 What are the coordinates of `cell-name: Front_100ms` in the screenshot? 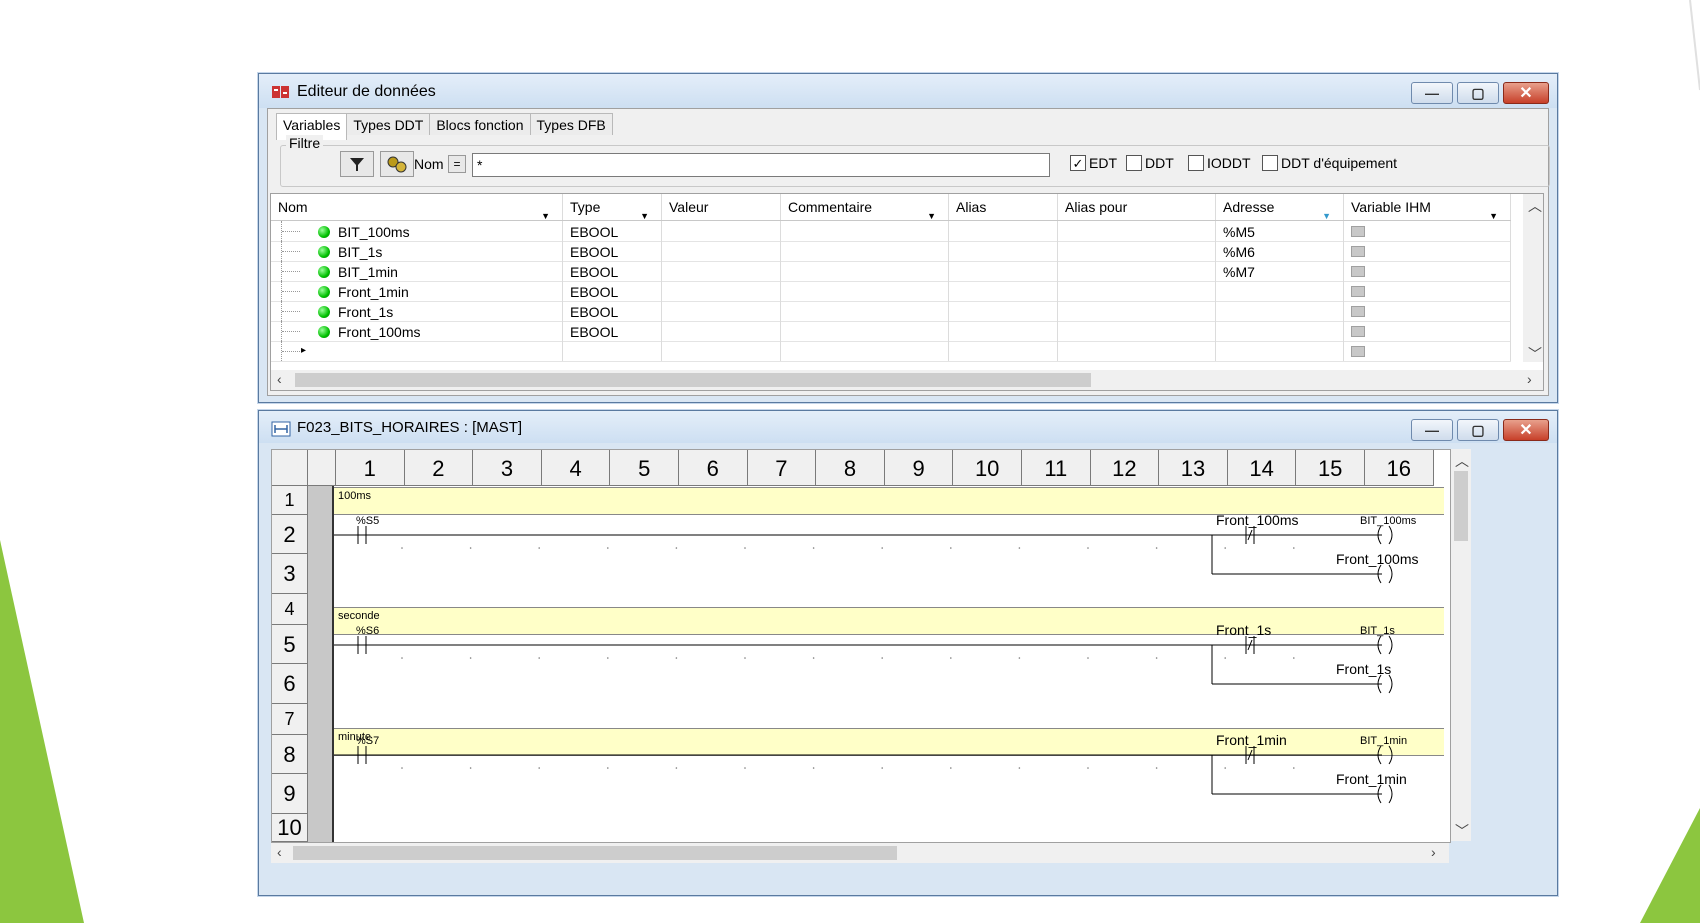 It's located at (417, 331).